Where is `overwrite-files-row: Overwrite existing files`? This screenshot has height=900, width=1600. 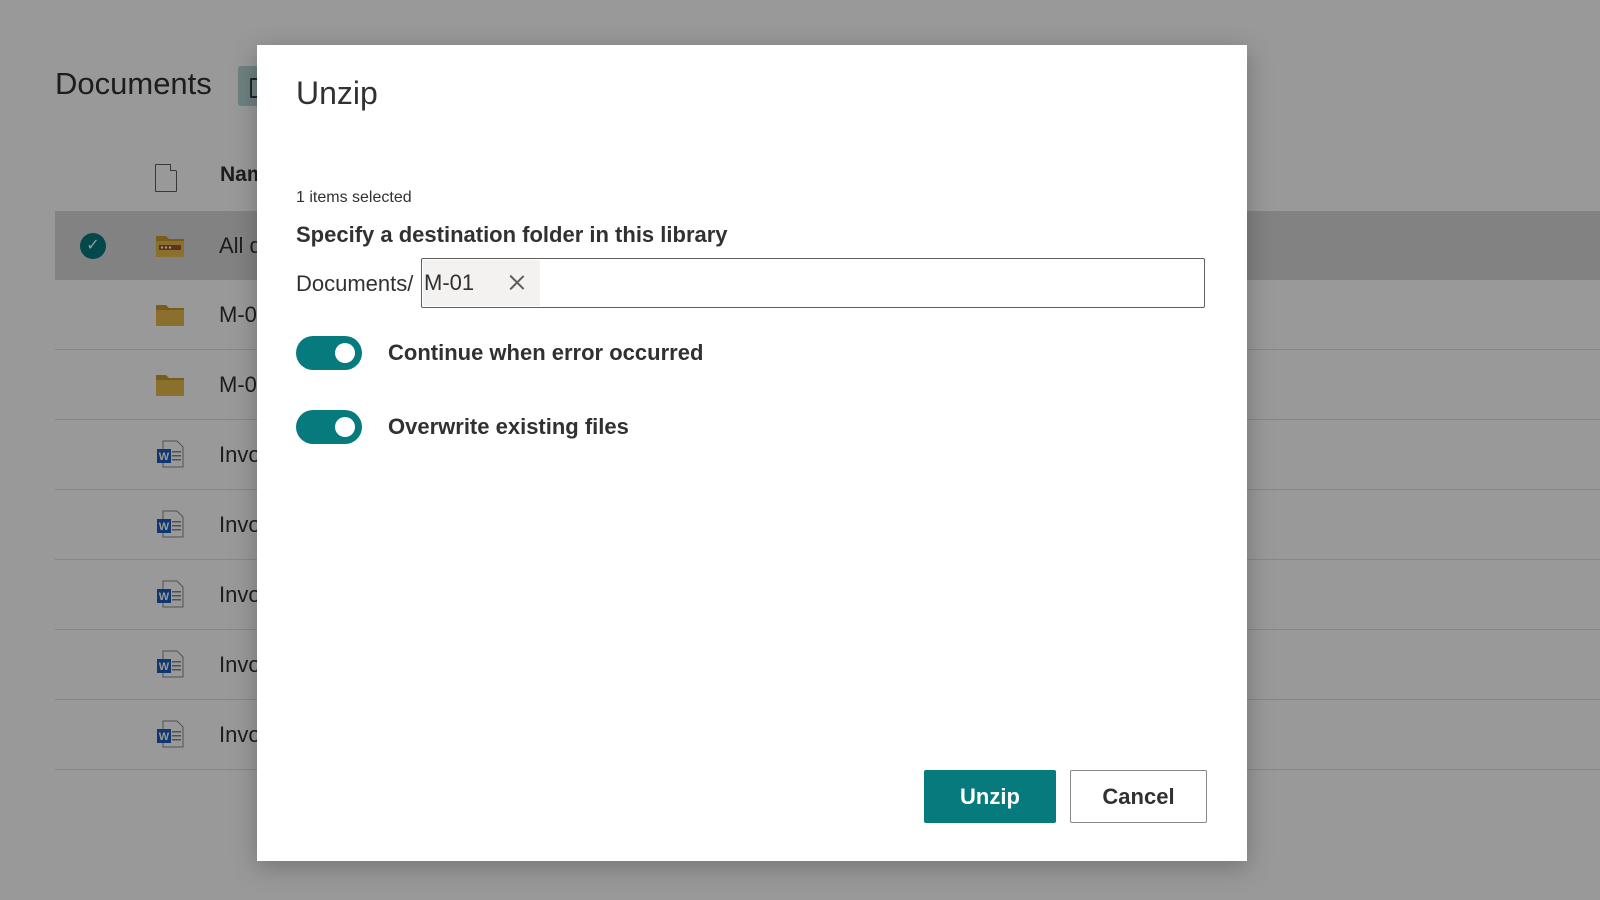 overwrite-files-row: Overwrite existing files is located at coordinates (462, 427).